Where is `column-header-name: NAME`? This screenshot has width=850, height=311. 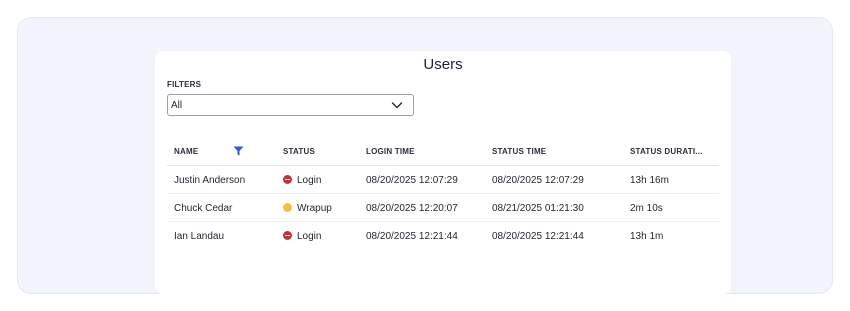
column-header-name: NAME is located at coordinates (186, 151).